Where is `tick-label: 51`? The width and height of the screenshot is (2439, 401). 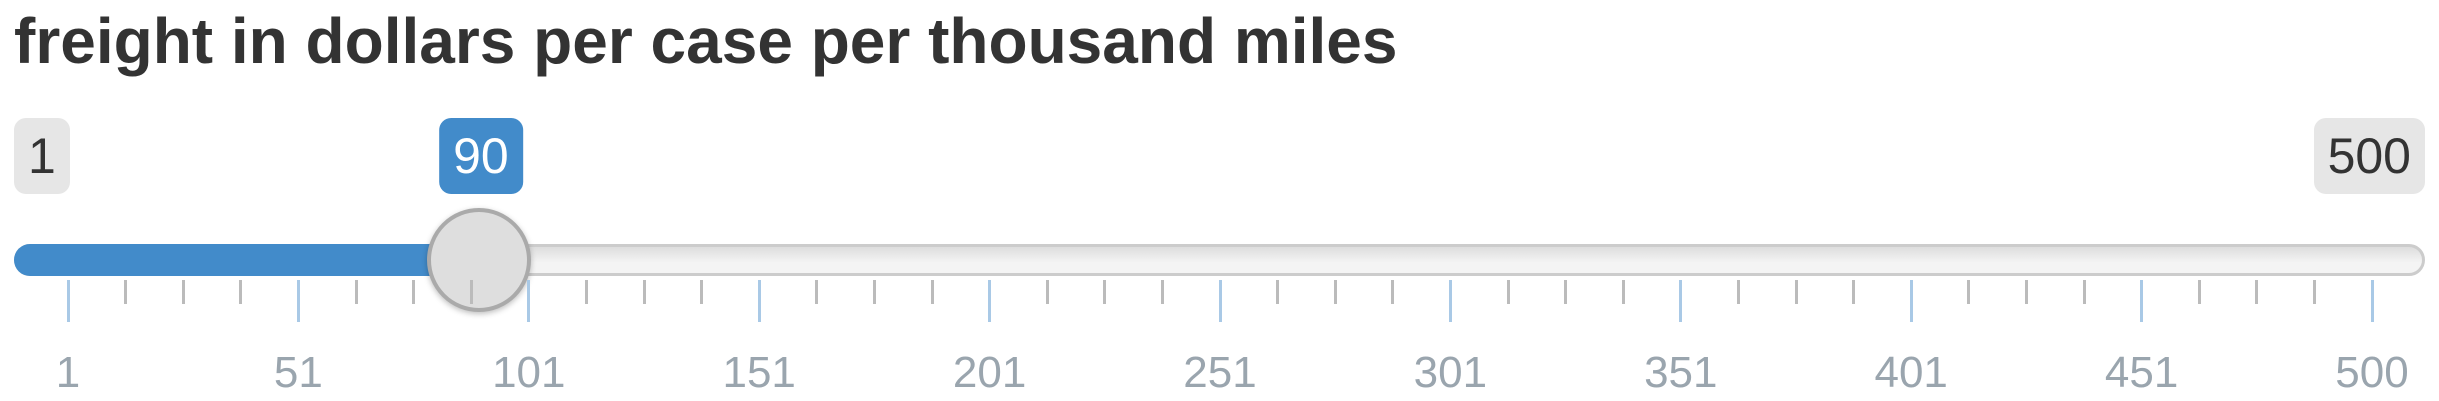 tick-label: 51 is located at coordinates (298, 372).